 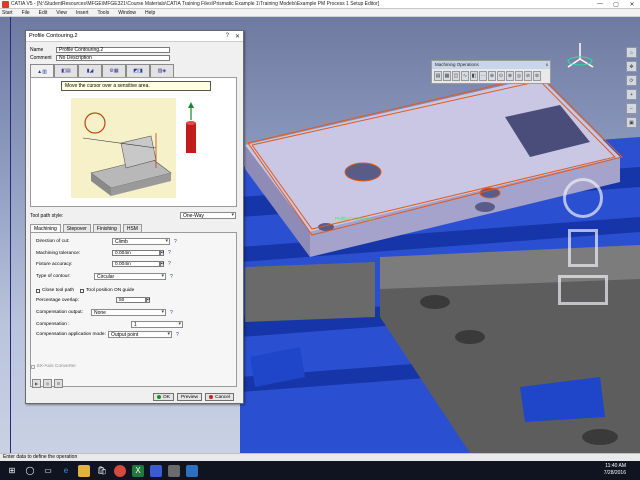 What do you see at coordinates (138, 70) in the screenshot?
I see `tab-macros: ◩◨` at bounding box center [138, 70].